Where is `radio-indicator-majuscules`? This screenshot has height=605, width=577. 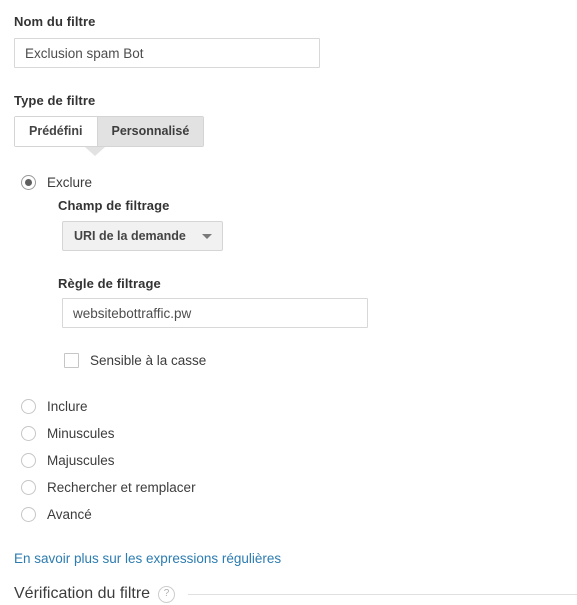 radio-indicator-majuscules is located at coordinates (28, 460).